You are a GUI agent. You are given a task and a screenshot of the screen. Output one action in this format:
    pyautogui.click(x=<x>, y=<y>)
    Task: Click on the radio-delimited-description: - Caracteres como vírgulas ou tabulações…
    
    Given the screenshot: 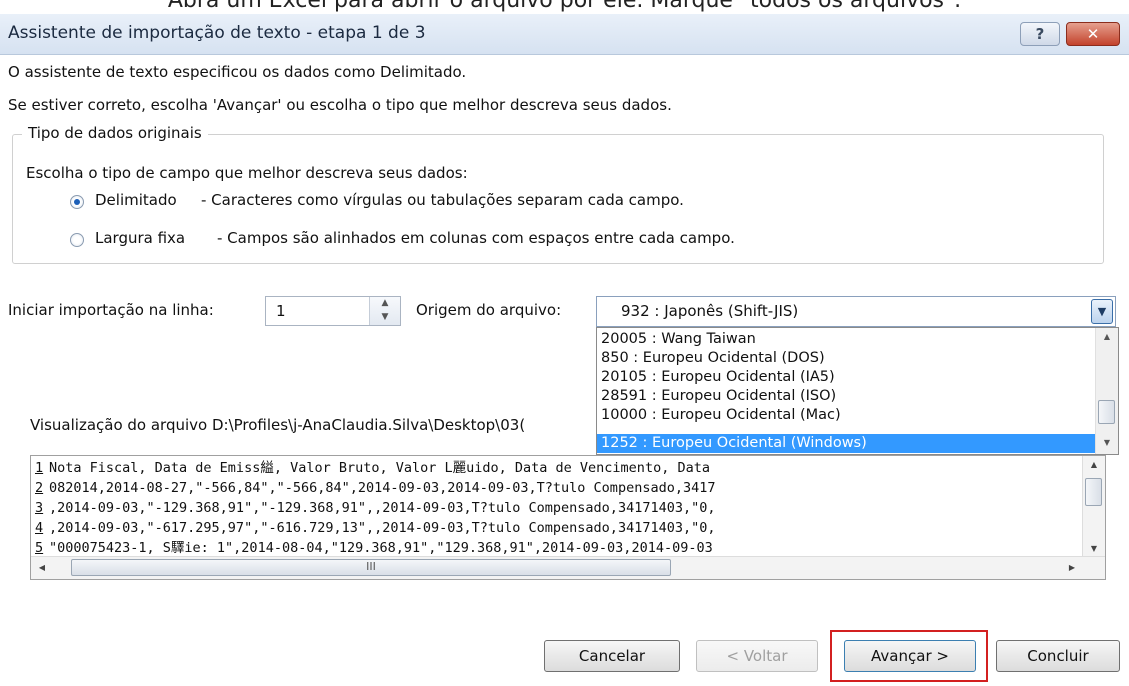 What is the action you would take?
    pyautogui.click(x=442, y=200)
    